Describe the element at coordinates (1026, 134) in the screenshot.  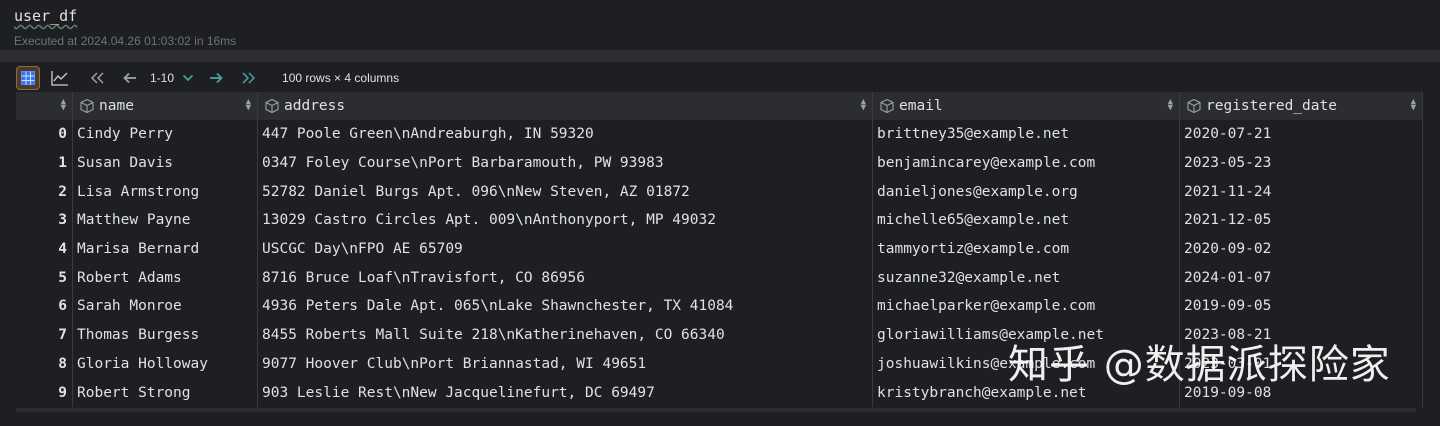
I see `cell-email: brittney35@example.net` at that location.